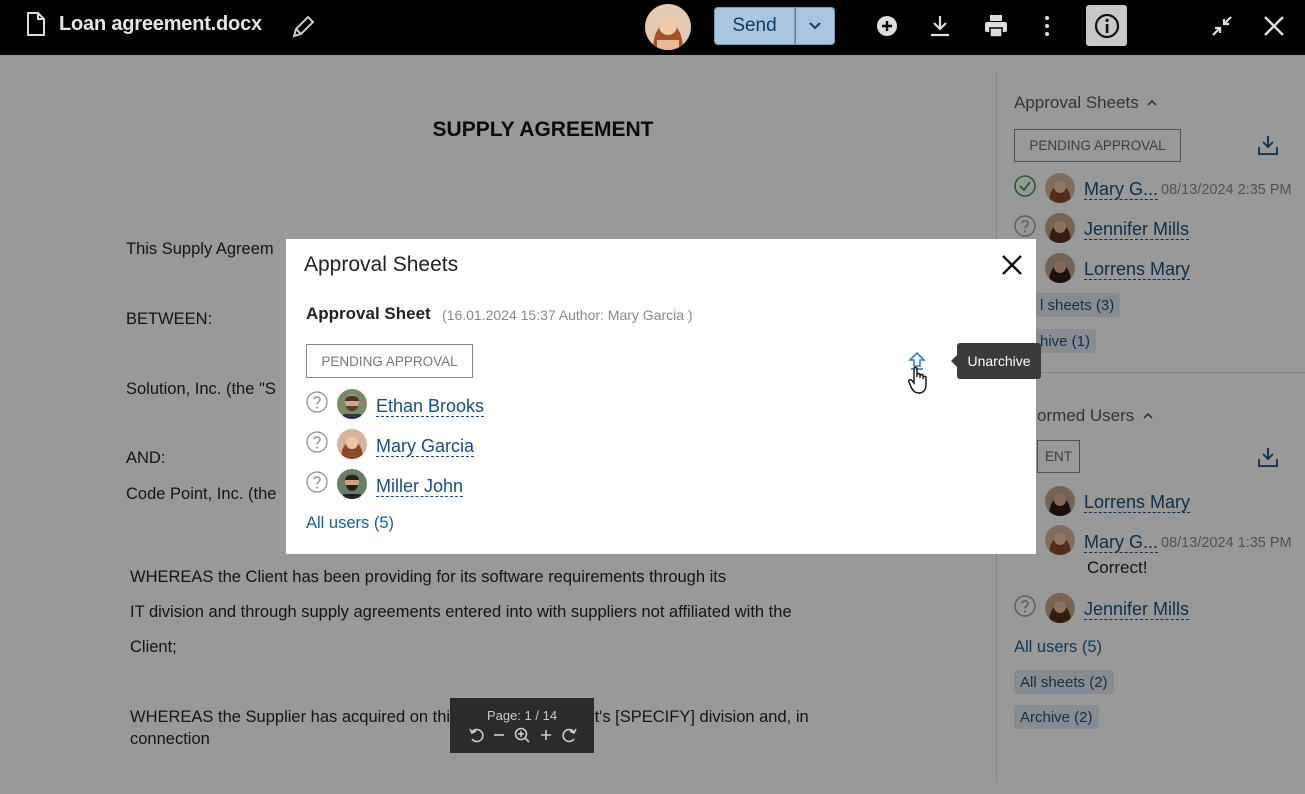 The height and width of the screenshot is (794, 1305). I want to click on unarchive-tooltip: Unarchive, so click(996, 361).